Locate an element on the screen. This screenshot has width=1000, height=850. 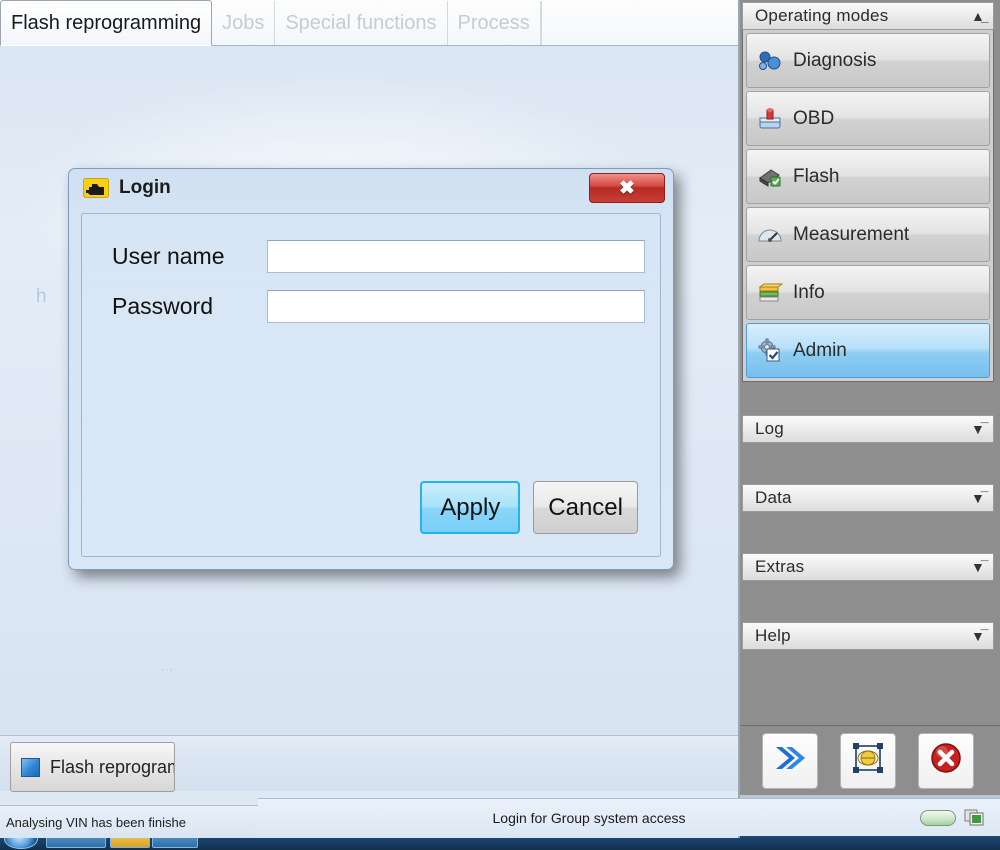
blue-square-icon is located at coordinates (30, 767).